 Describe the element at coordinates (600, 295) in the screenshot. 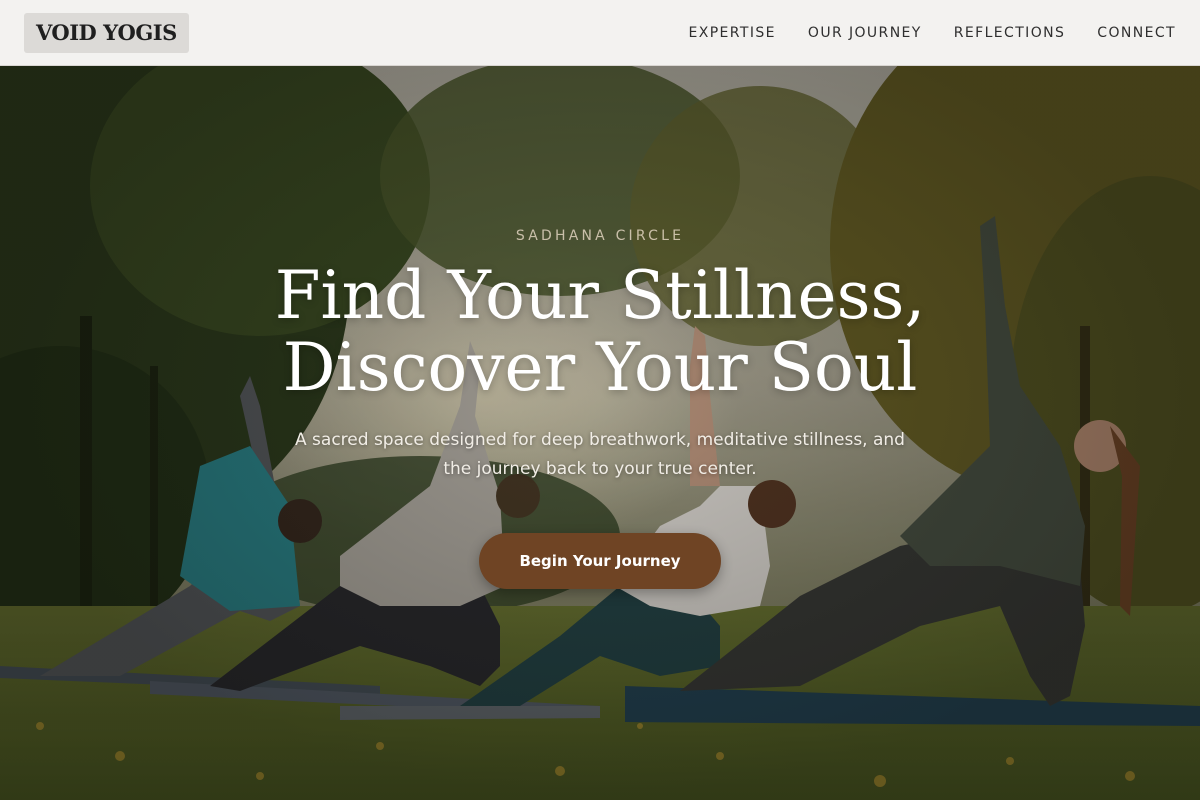

I see `hero-headline-line-1: Find Your Stillness,` at that location.